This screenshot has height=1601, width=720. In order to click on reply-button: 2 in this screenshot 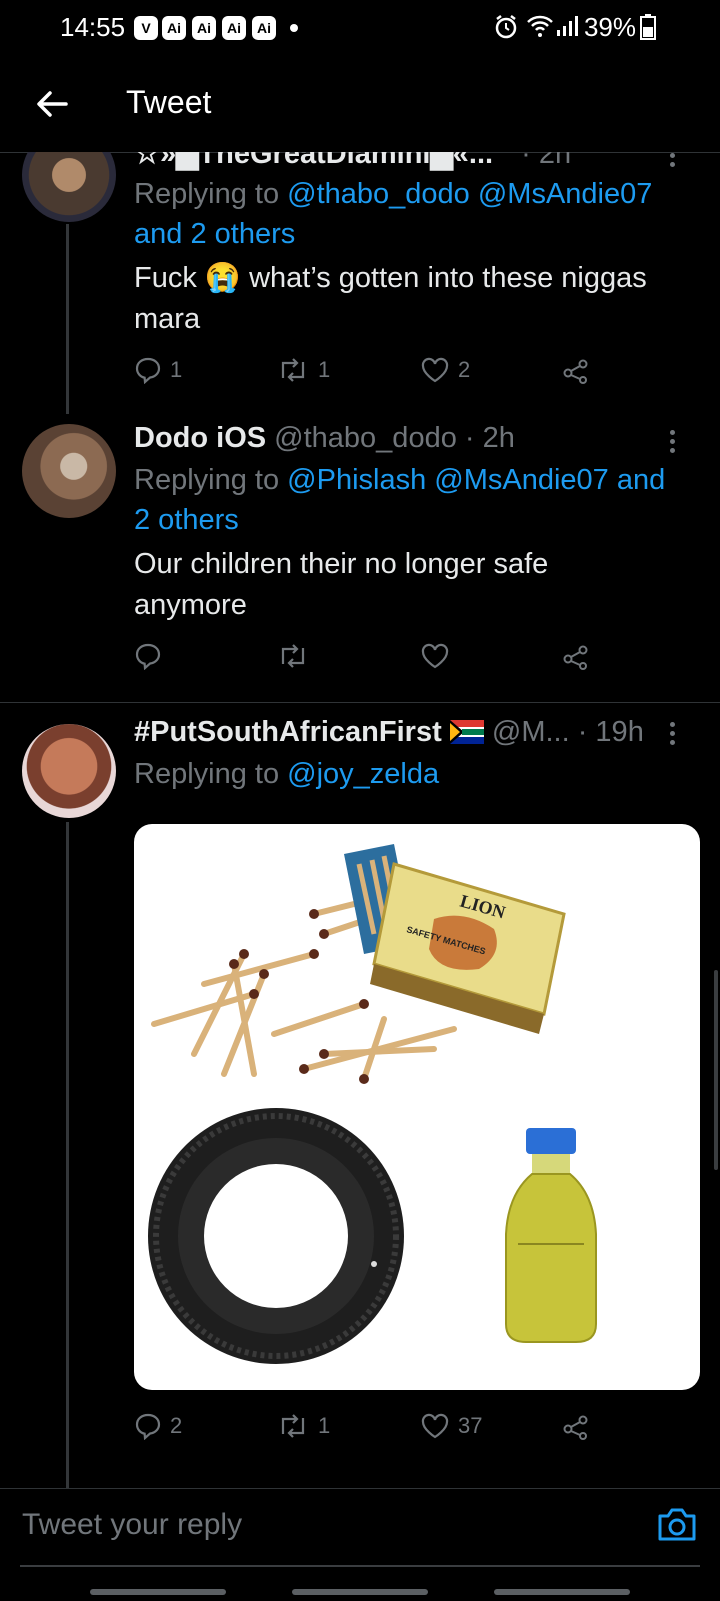, I will do `click(158, 1426)`.